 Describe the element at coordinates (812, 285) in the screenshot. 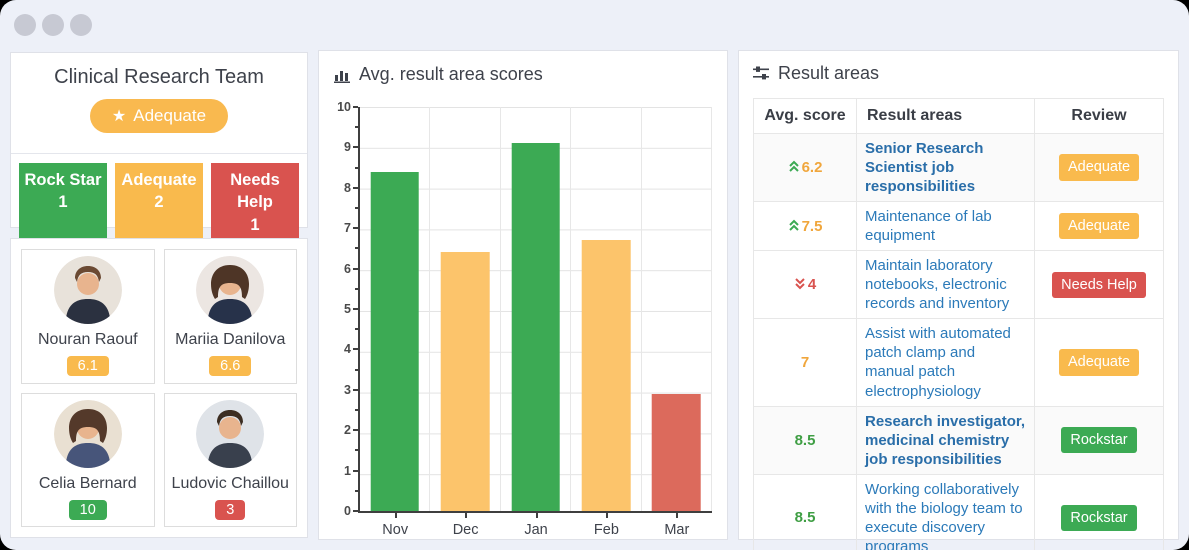

I see `avg-score-value: 4` at that location.